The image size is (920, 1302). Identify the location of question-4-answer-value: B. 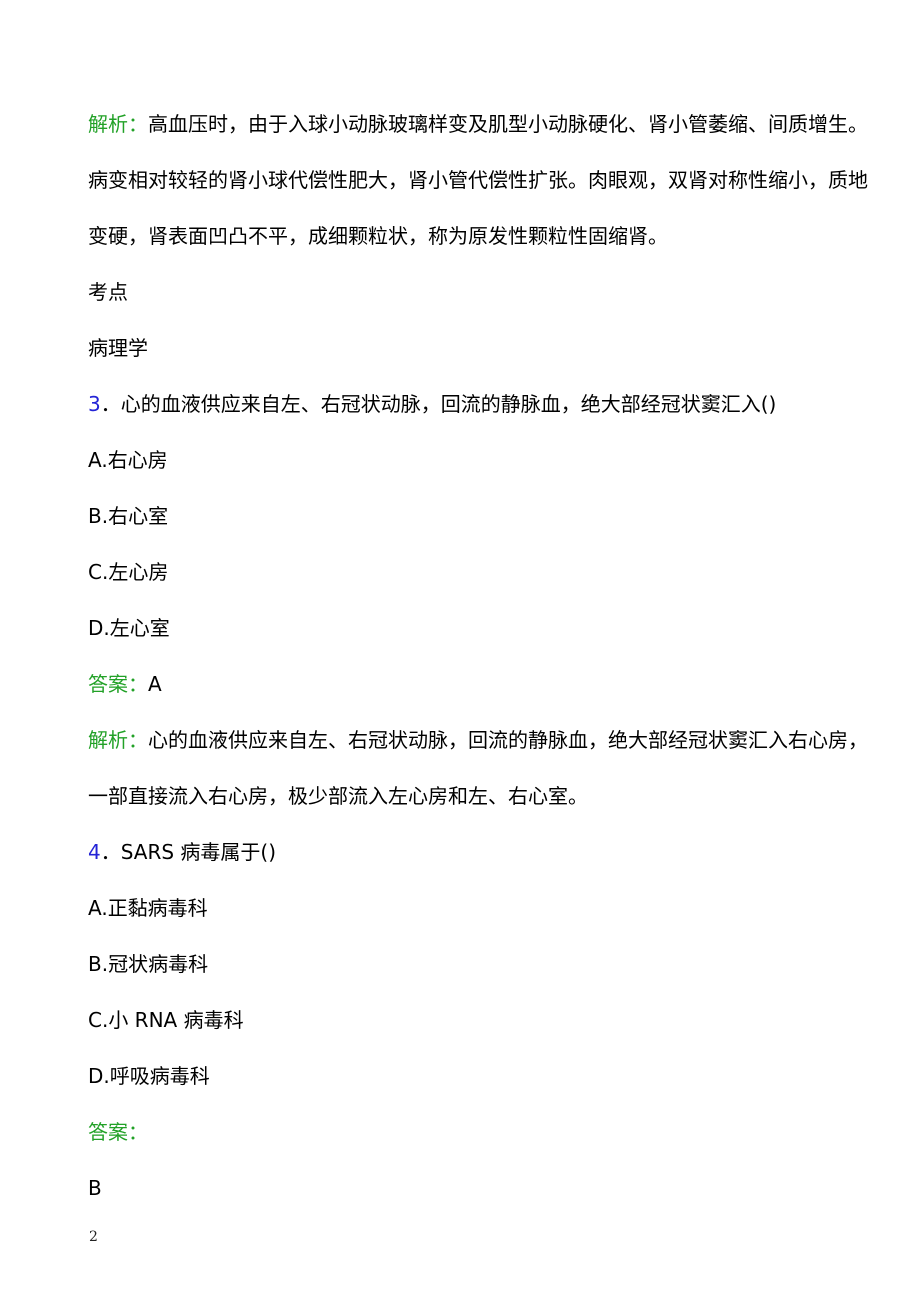
(95, 1188).